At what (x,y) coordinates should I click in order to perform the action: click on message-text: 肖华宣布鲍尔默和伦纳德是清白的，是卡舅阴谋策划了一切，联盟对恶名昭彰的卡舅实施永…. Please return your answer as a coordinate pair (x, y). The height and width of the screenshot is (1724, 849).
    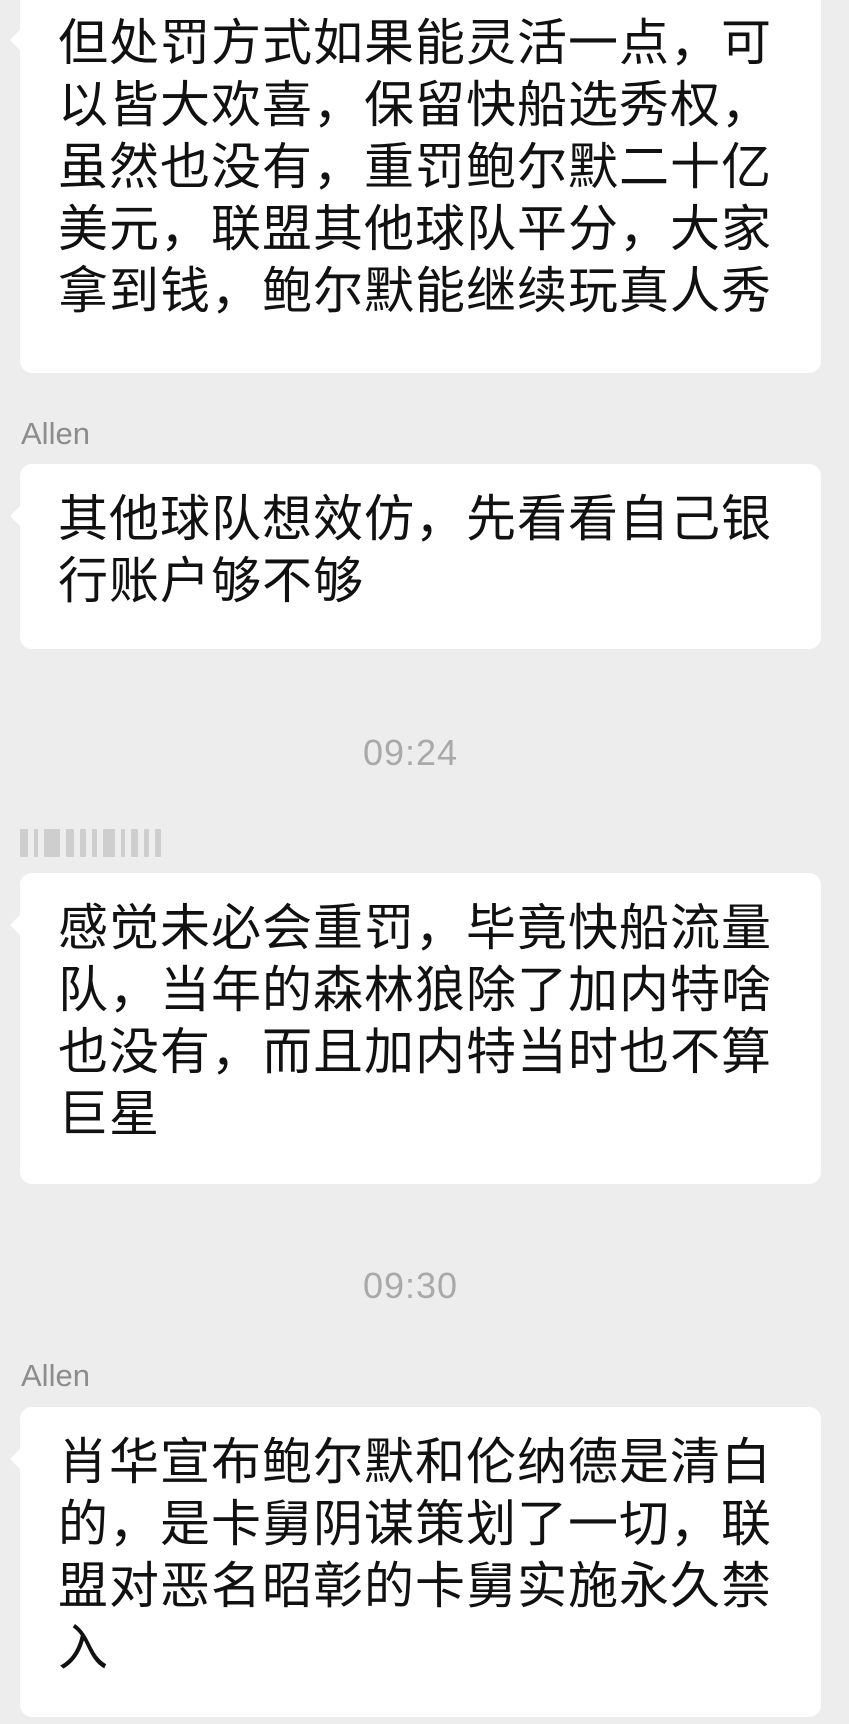
    Looking at the image, I should click on (415, 1555).